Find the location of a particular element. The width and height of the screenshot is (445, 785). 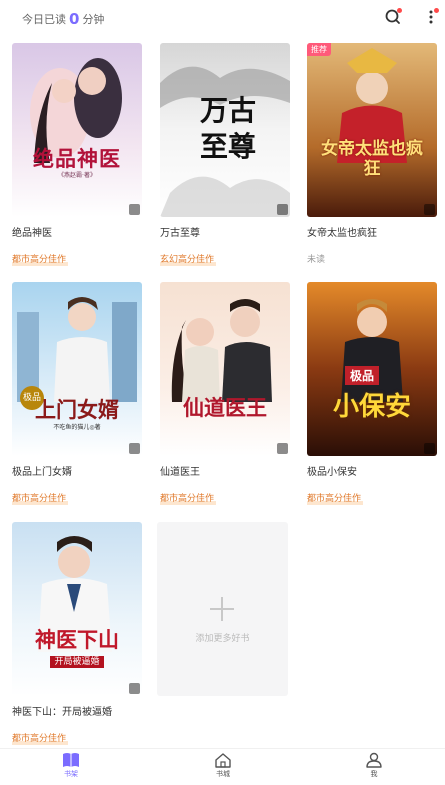

tab-label: 我 is located at coordinates (374, 774).